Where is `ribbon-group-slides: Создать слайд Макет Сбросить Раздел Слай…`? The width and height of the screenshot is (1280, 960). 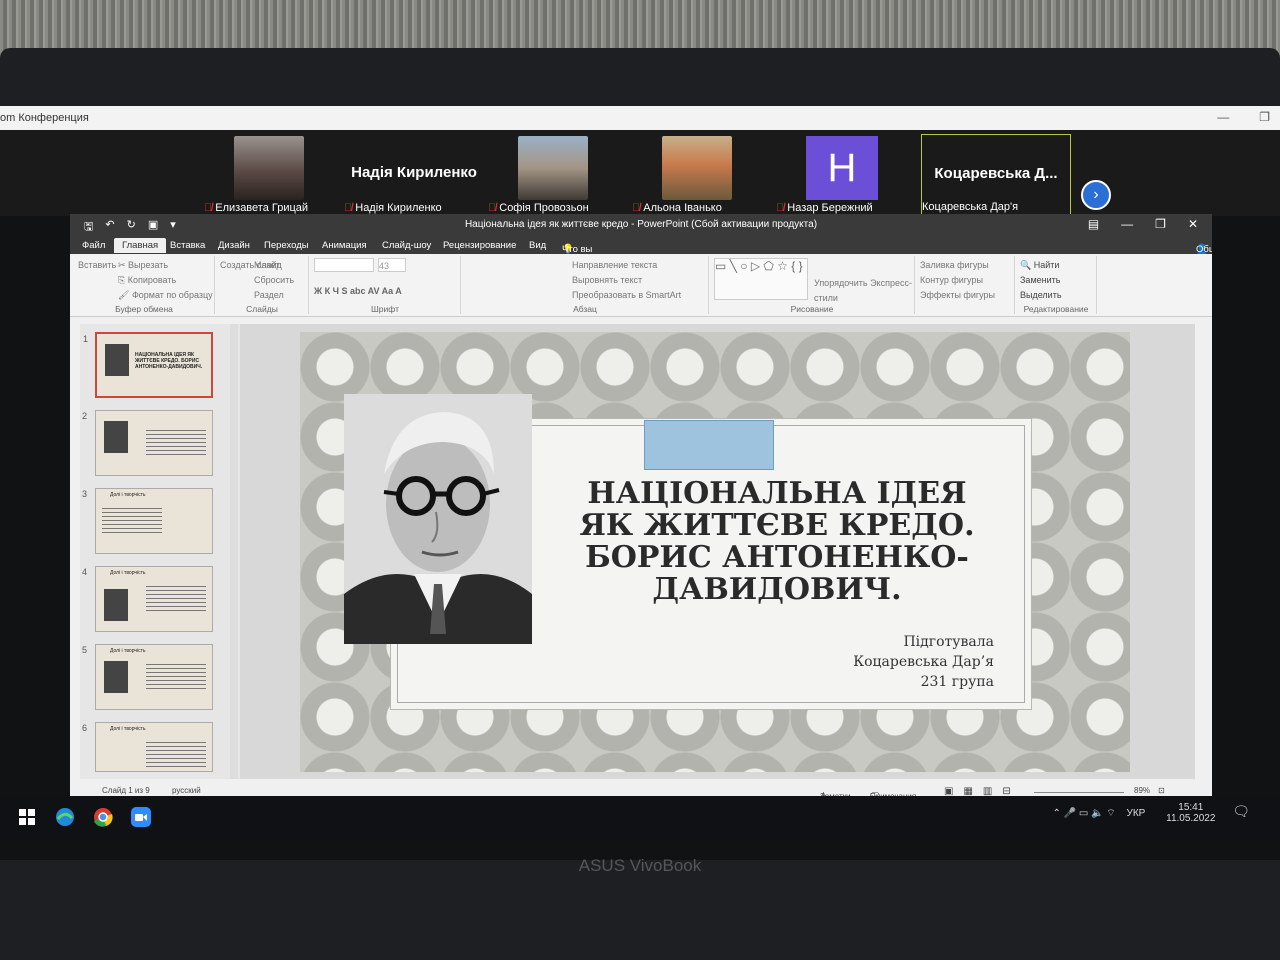 ribbon-group-slides: Создать слайд Макет Сбросить Раздел Слай… is located at coordinates (262, 285).